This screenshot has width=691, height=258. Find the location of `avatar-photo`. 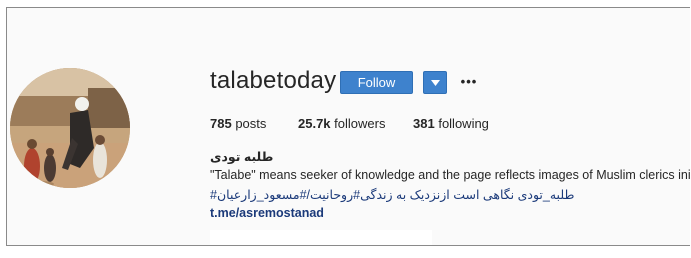

avatar-photo is located at coordinates (70, 128).